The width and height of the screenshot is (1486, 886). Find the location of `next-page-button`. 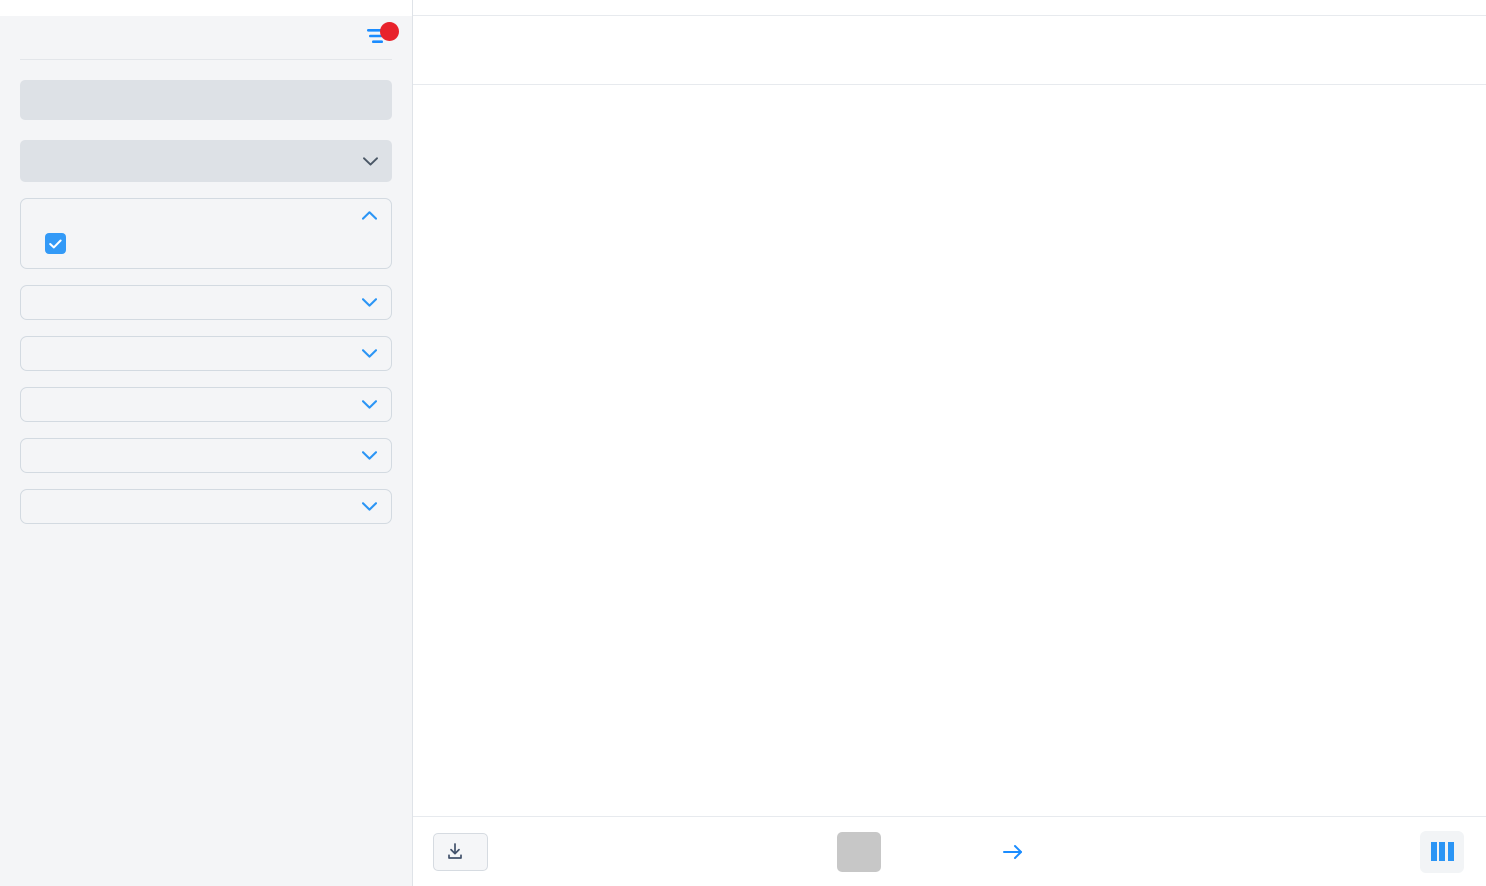

next-page-button is located at coordinates (1013, 852).